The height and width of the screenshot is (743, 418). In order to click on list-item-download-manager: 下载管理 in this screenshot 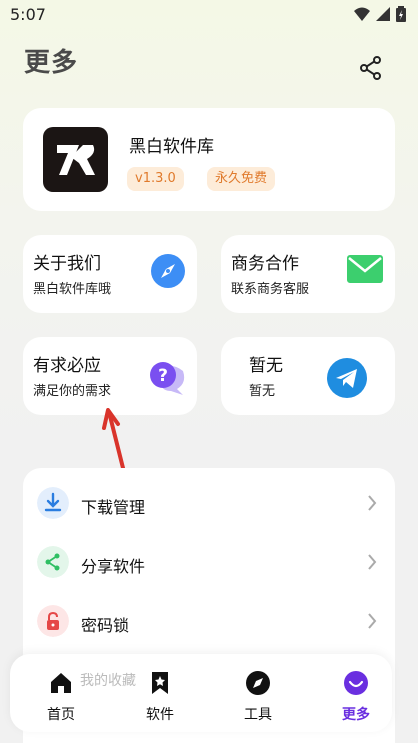, I will do `click(209, 501)`.